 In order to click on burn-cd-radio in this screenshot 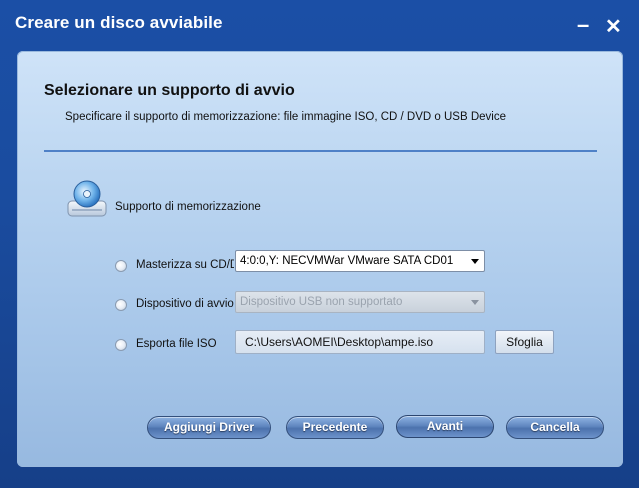, I will do `click(121, 266)`.